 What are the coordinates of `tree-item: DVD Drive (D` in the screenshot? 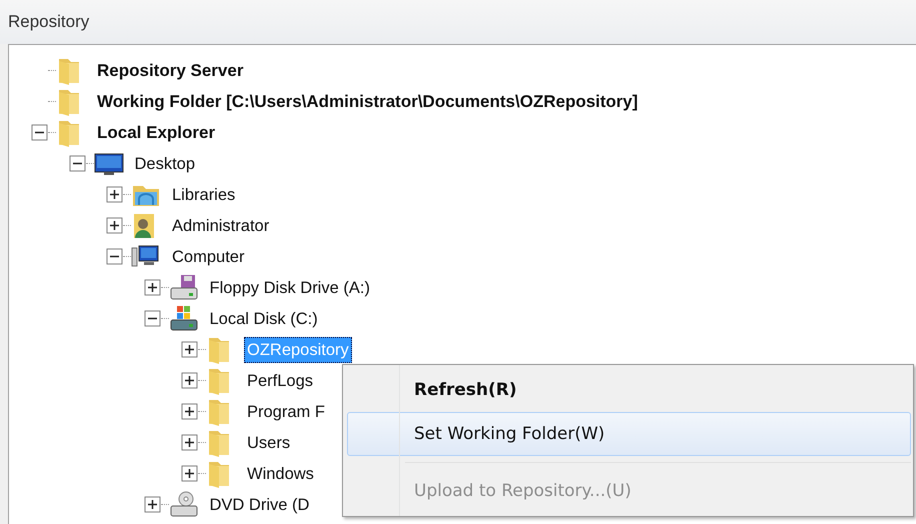 It's located at (259, 505).